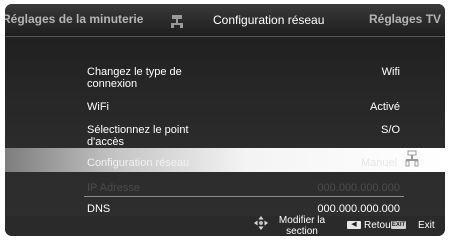  I want to click on wifi-value: Activé, so click(385, 107).